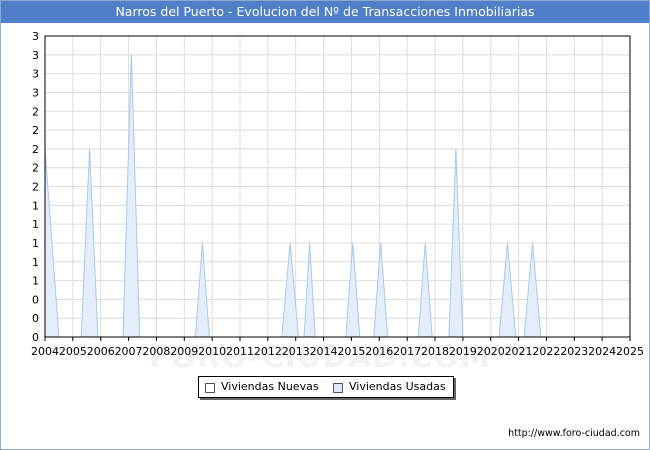 Image resolution: width=650 pixels, height=450 pixels. What do you see at coordinates (379, 351) in the screenshot?
I see `x-tick-label: 2016` at bounding box center [379, 351].